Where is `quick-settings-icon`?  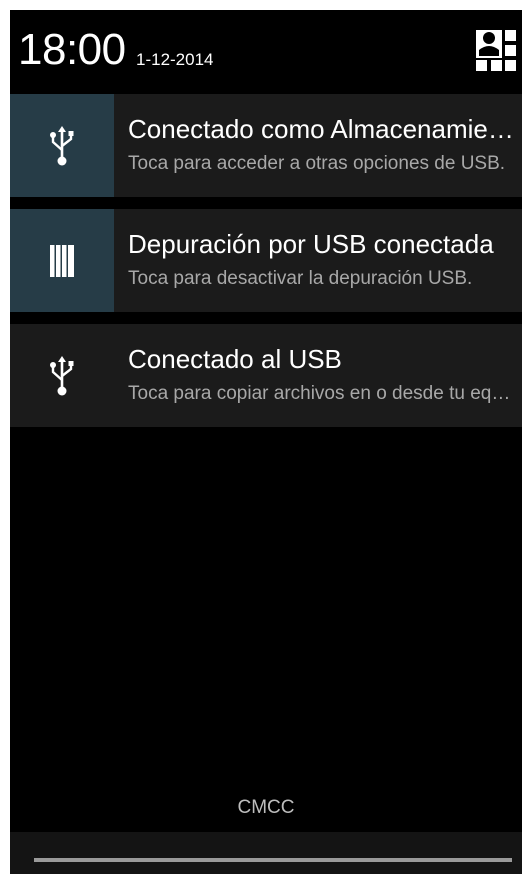
quick-settings-icon is located at coordinates (496, 50).